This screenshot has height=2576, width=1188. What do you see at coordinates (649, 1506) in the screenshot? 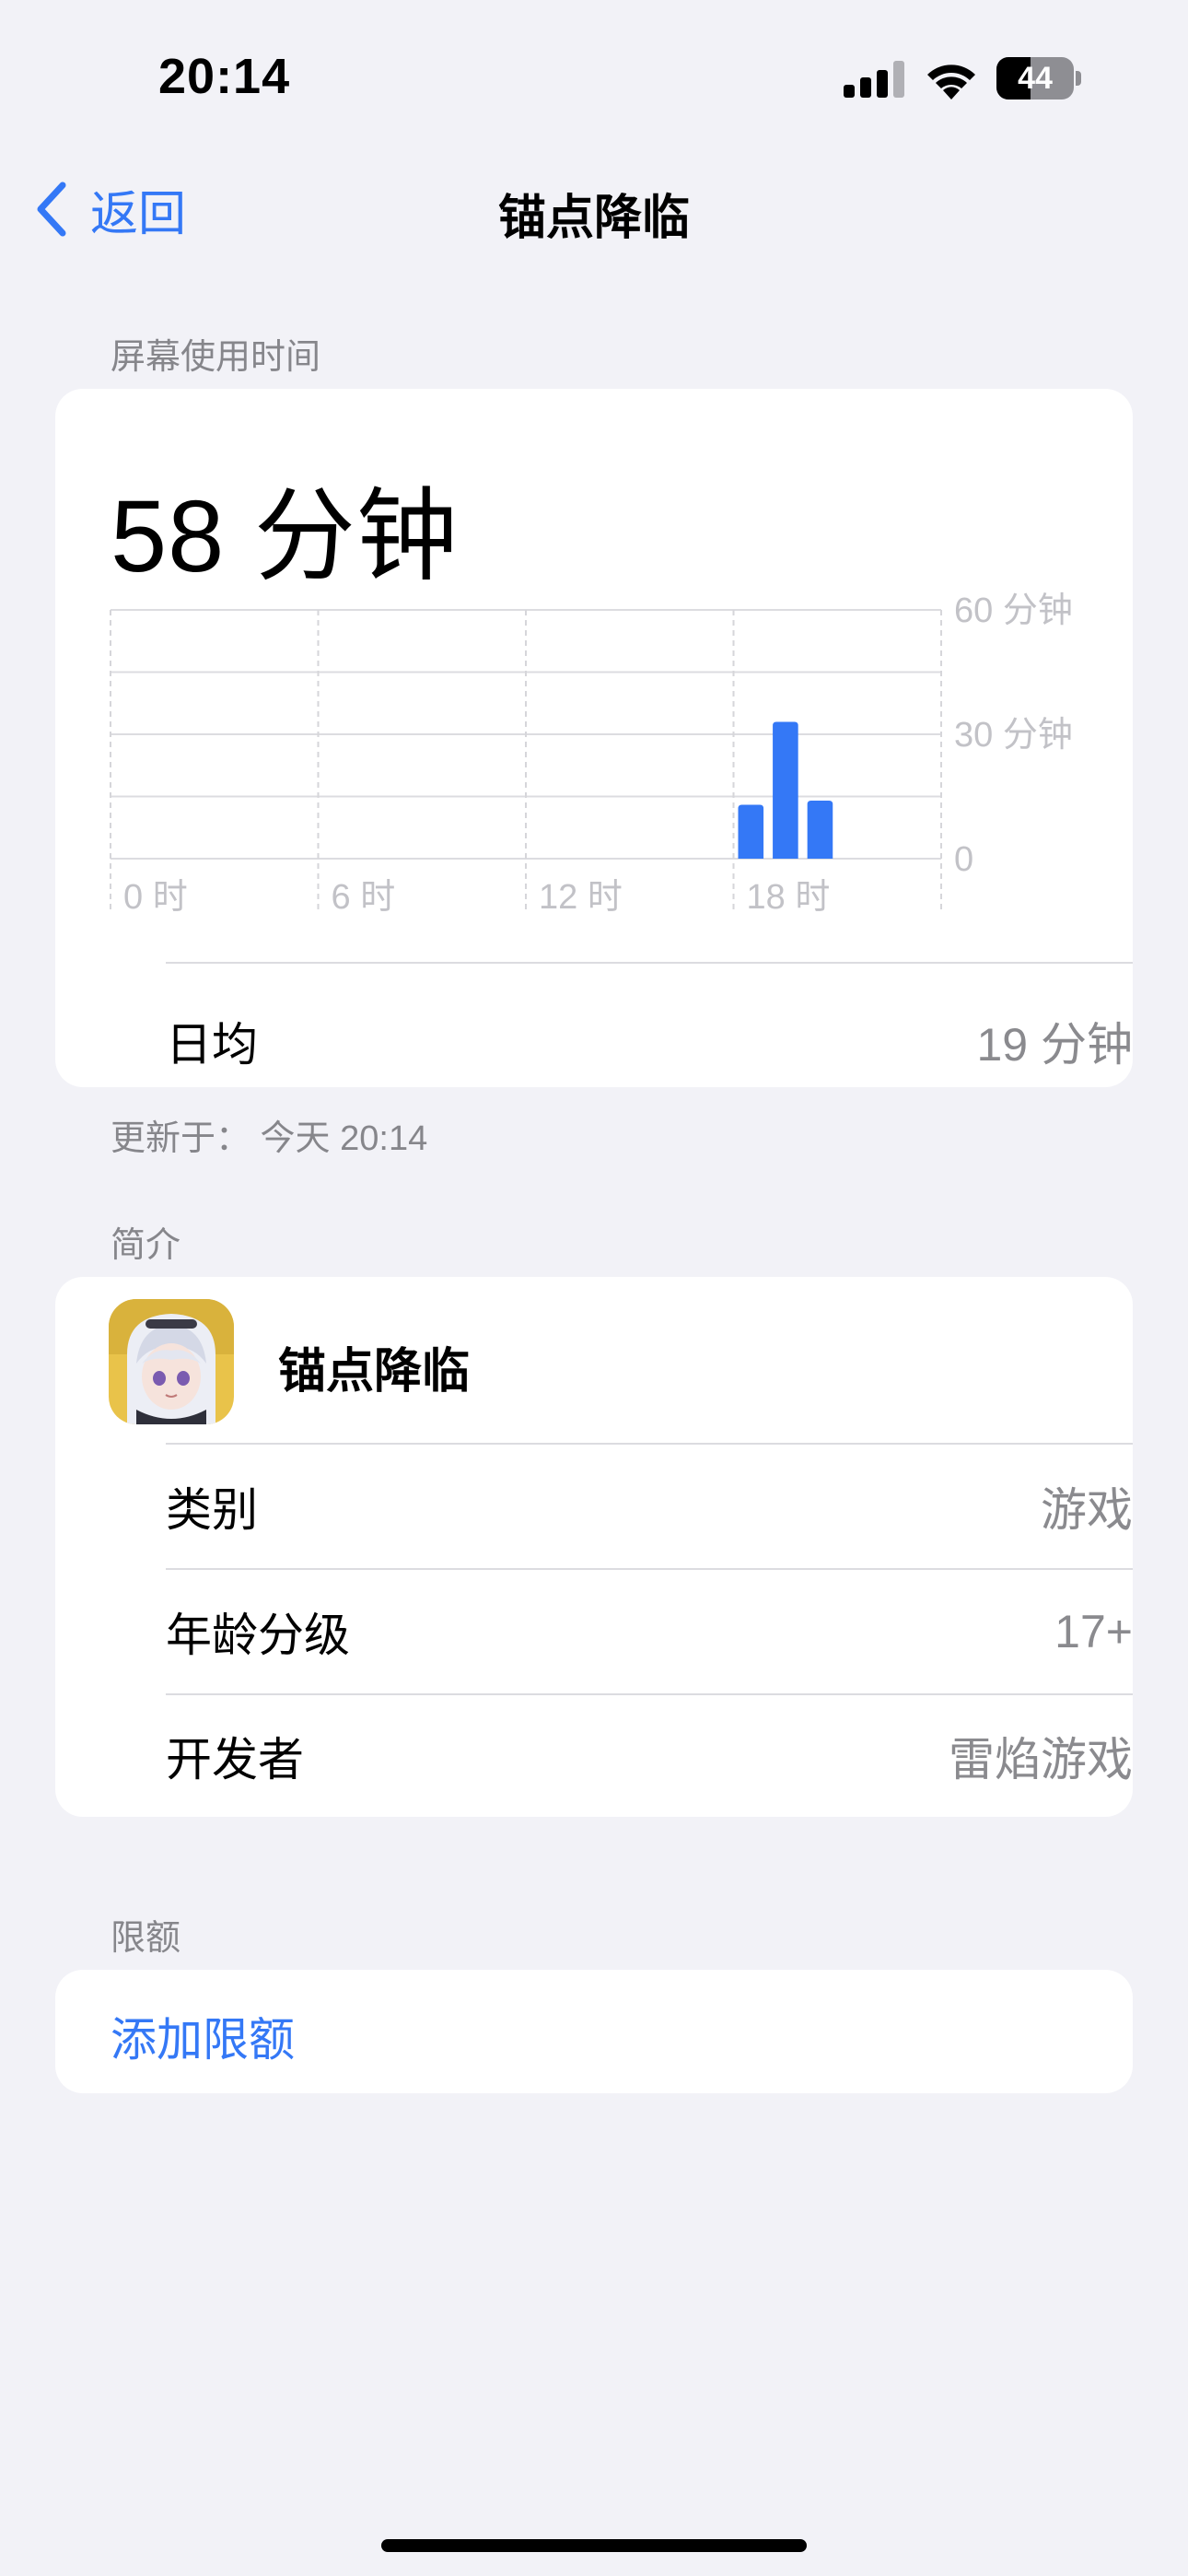
I see `info-row-category: 类别 游戏` at bounding box center [649, 1506].